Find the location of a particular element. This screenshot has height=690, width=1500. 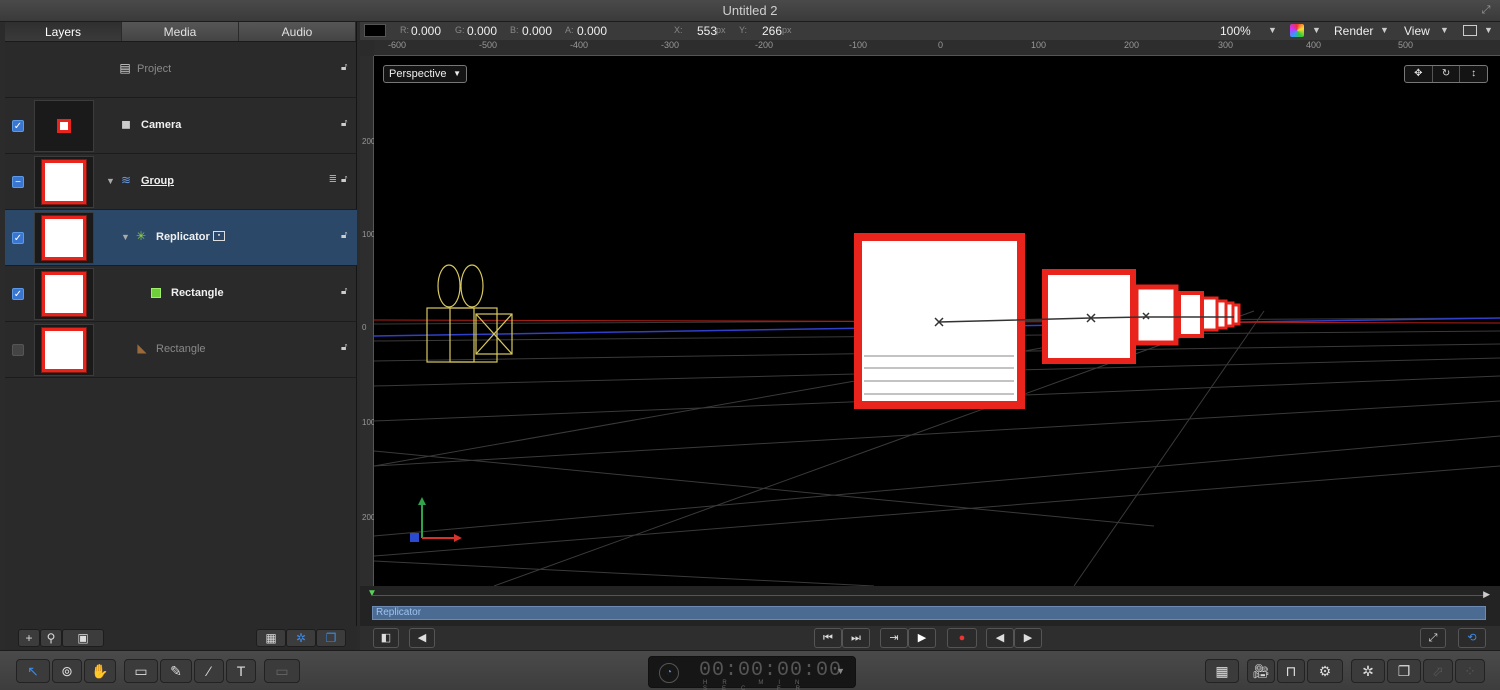

add-icon: + is located at coordinates (29, 638).